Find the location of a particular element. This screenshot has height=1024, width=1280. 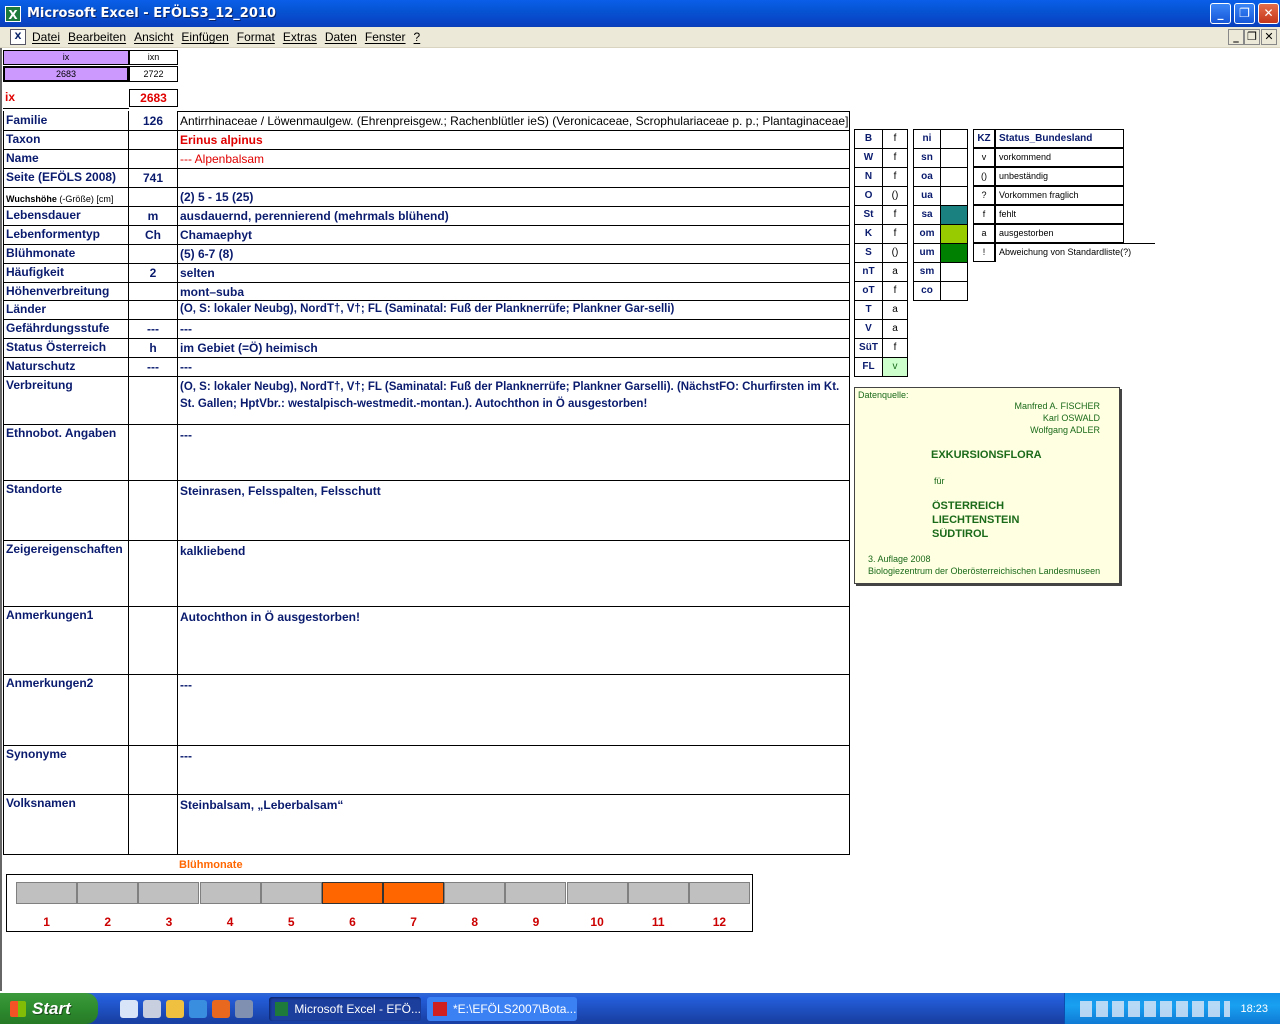

media-icon is located at coordinates (175, 1008).